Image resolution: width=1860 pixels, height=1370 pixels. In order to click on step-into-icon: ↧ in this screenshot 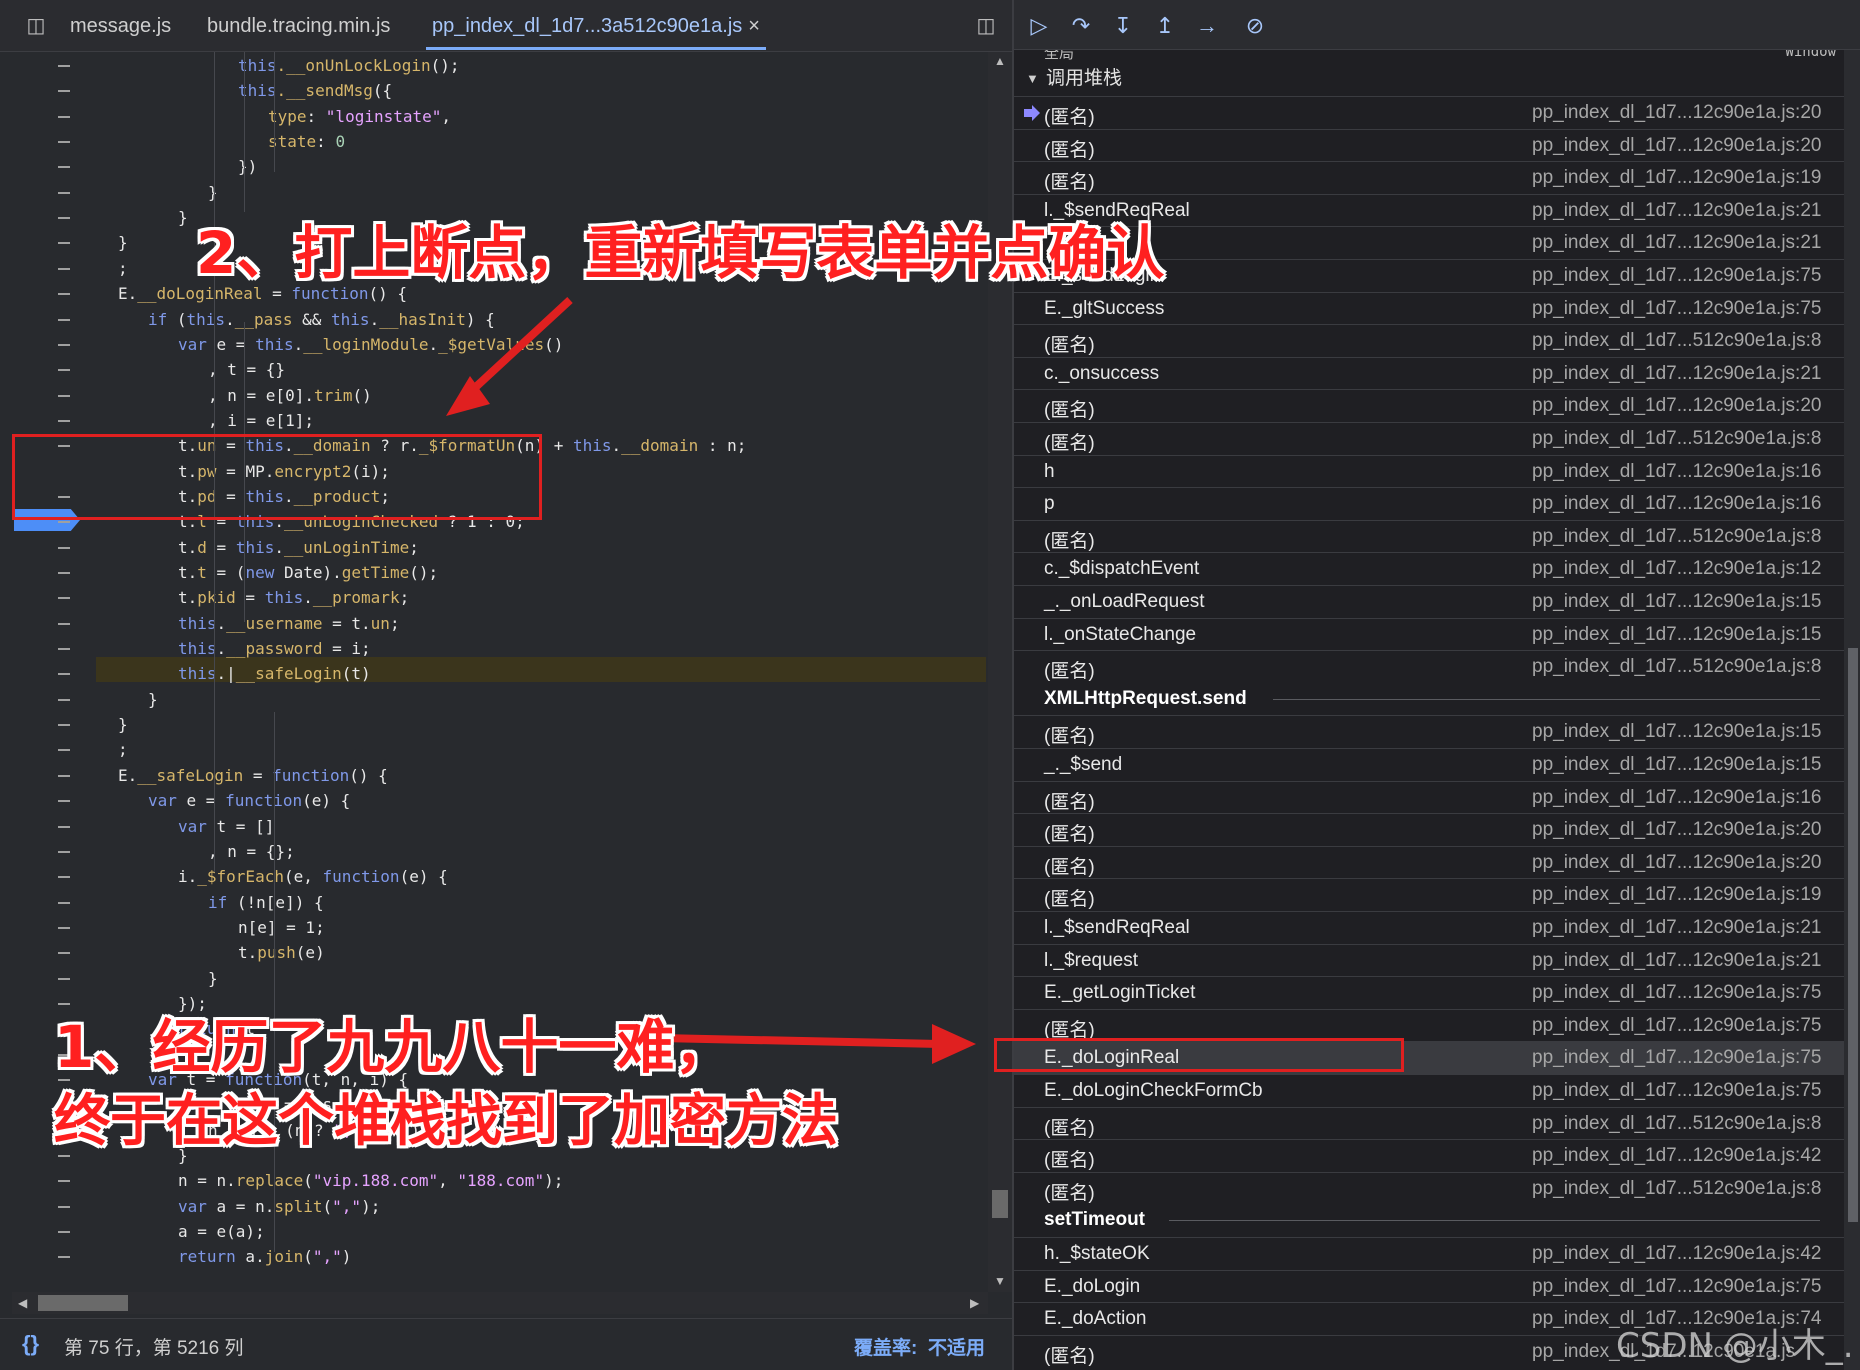, I will do `click(1123, 26)`.